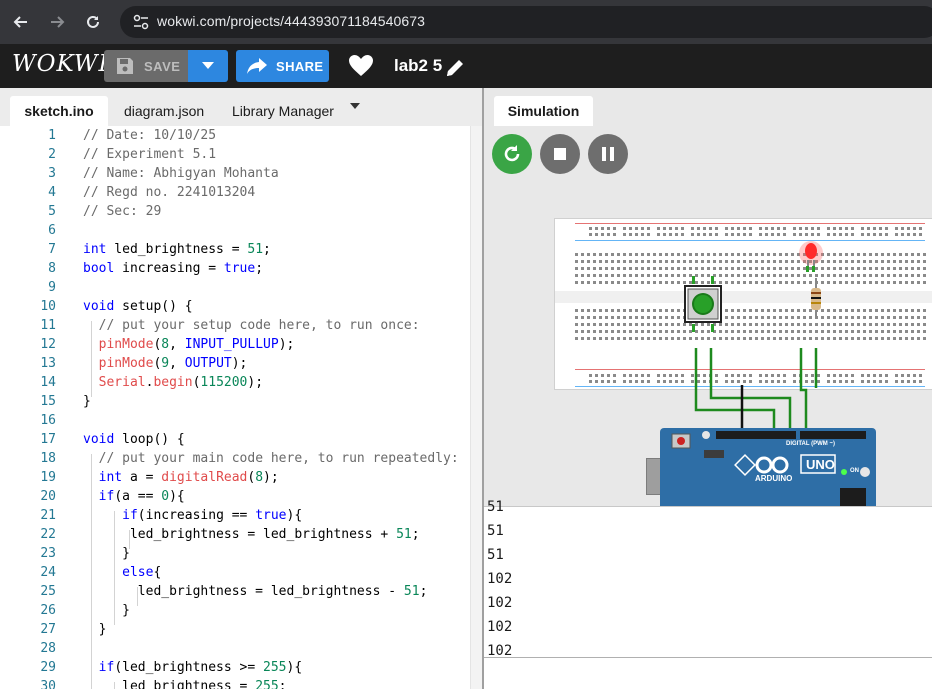 The width and height of the screenshot is (932, 690). I want to click on code-line: 21 if(increasing == true){, so click(235, 515).